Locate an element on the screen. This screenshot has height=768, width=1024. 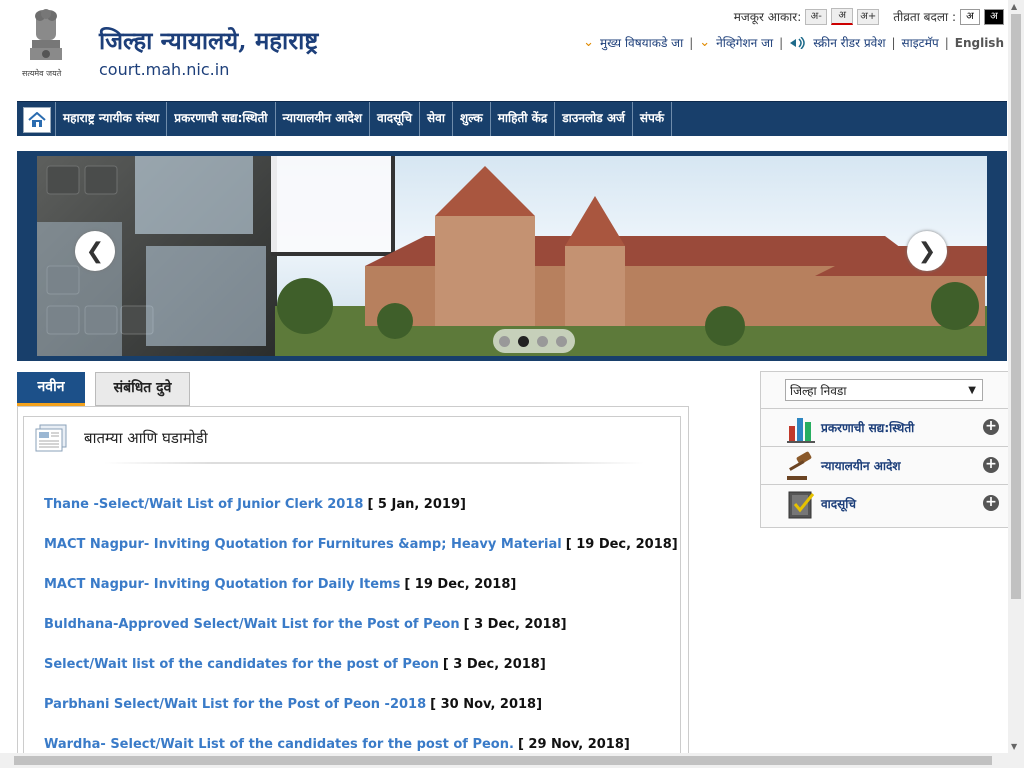
horizontal-scroll-thumb is located at coordinates (503, 760).